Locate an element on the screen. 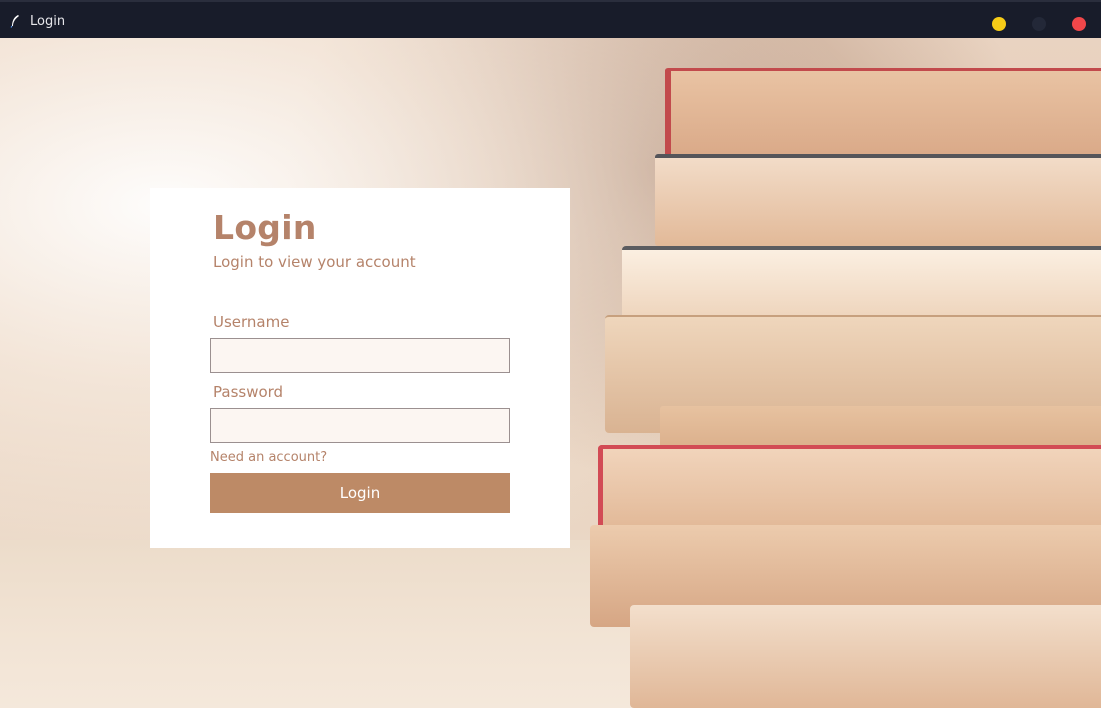  window-title: Login is located at coordinates (48, 21).